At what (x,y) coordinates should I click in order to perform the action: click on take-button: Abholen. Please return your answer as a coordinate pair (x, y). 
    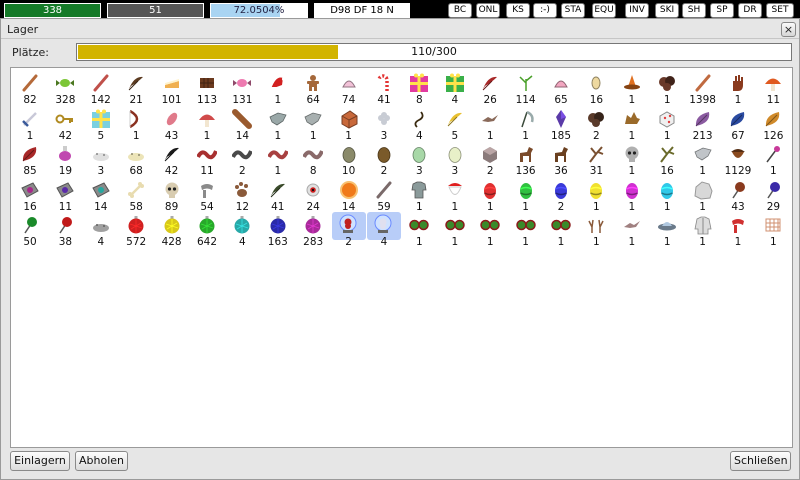
    Looking at the image, I should click on (101, 461).